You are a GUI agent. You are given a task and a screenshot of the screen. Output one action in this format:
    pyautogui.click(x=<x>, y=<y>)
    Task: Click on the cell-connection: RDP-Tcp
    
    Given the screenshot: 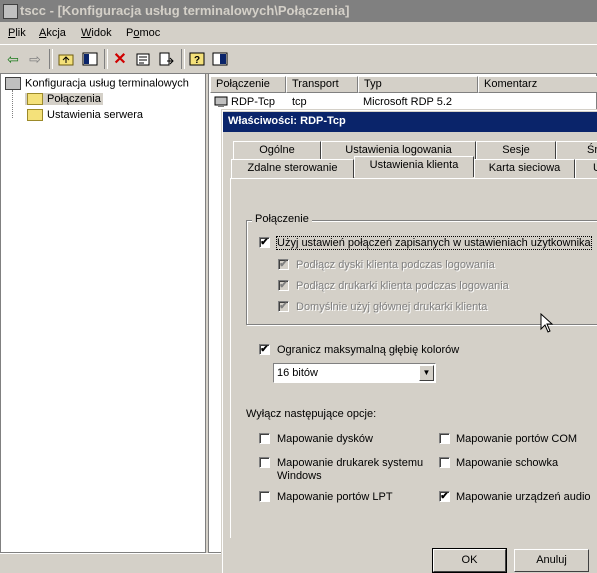 What is the action you would take?
    pyautogui.click(x=253, y=102)
    